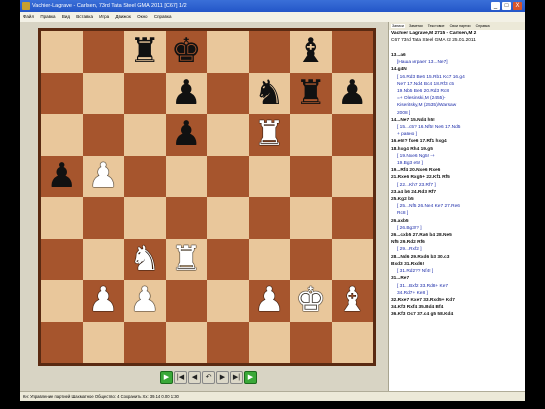 The width and height of the screenshot is (545, 409). Describe the element at coordinates (311, 52) in the screenshot. I see `black-bishop-icon: ♝` at that location.